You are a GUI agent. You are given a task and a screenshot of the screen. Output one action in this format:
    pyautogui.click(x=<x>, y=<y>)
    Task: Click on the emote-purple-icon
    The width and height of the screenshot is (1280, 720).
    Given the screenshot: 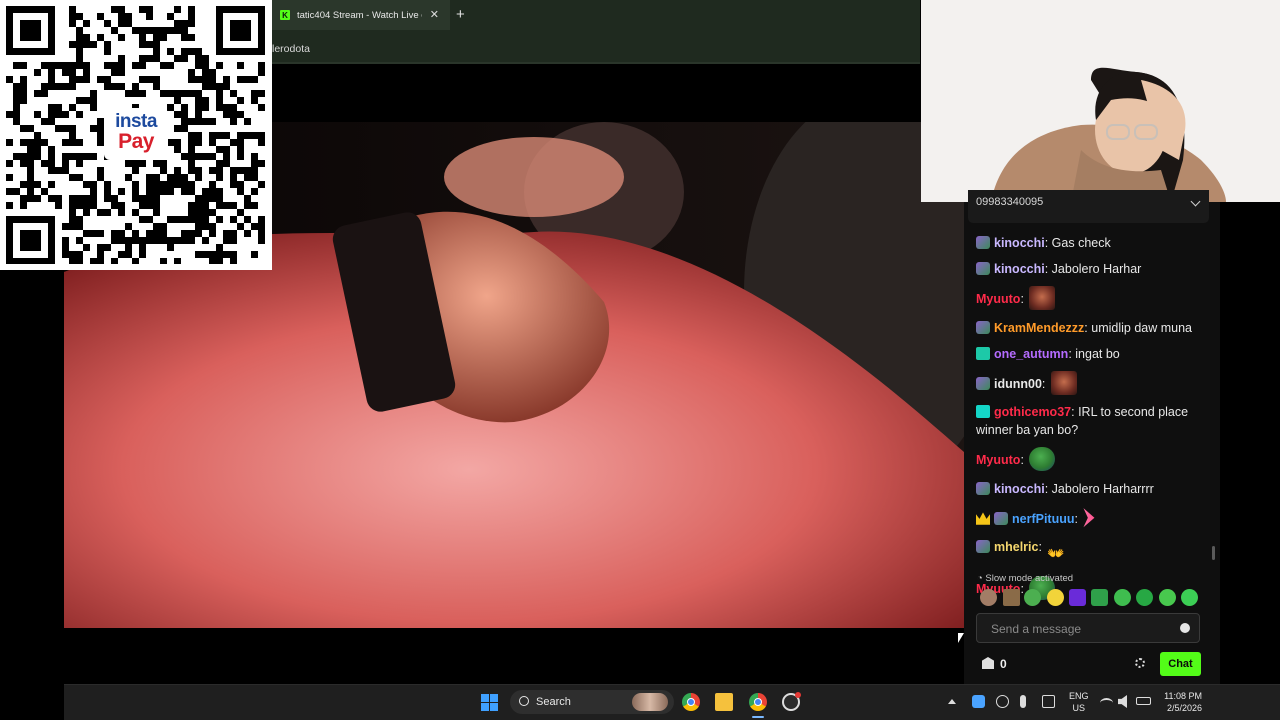 What is the action you would take?
    pyautogui.click(x=1077, y=597)
    